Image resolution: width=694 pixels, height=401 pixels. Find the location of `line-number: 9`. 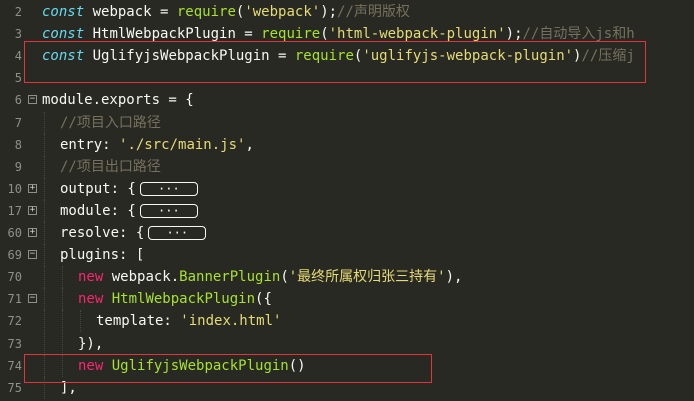

line-number: 9 is located at coordinates (18, 166).